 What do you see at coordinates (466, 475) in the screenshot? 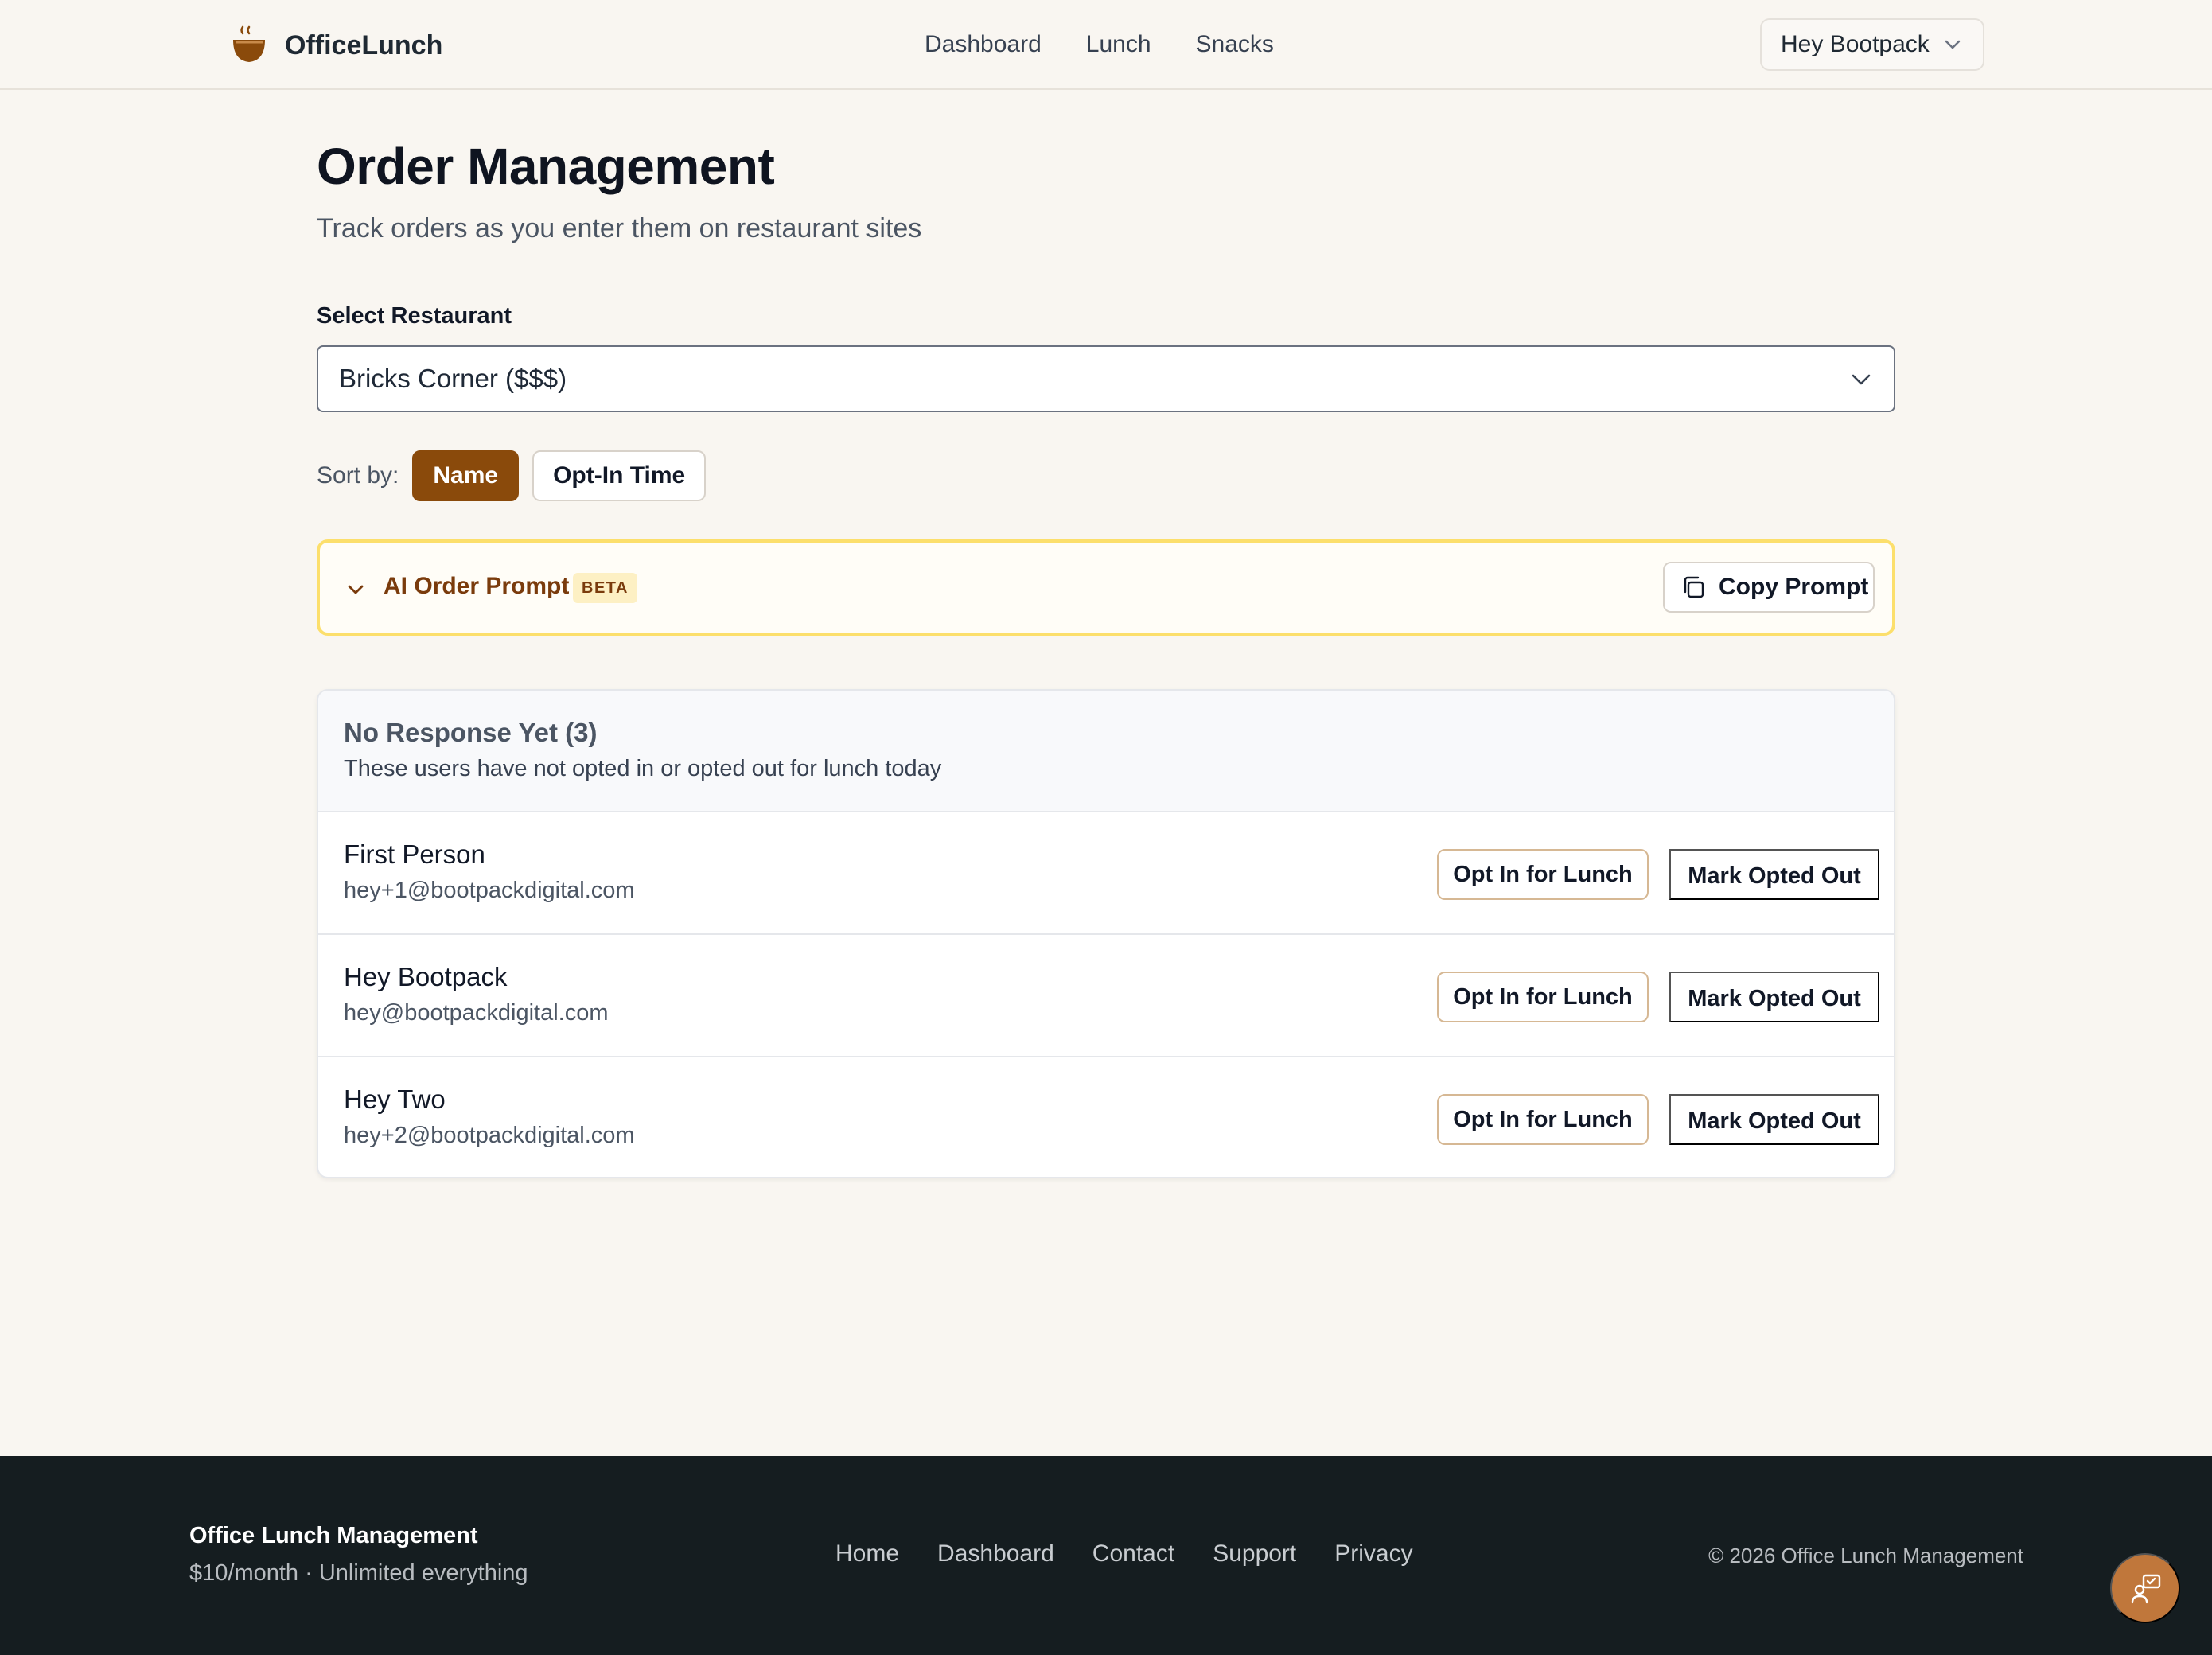
I see `sort-by-name-button: Name` at bounding box center [466, 475].